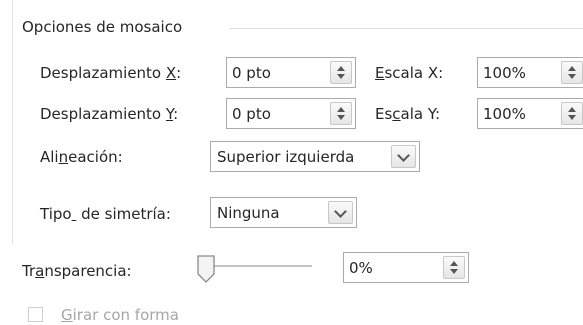 This screenshot has height=325, width=583. What do you see at coordinates (291, 113) in the screenshot?
I see `offset-y-spinner: 0 pto` at bounding box center [291, 113].